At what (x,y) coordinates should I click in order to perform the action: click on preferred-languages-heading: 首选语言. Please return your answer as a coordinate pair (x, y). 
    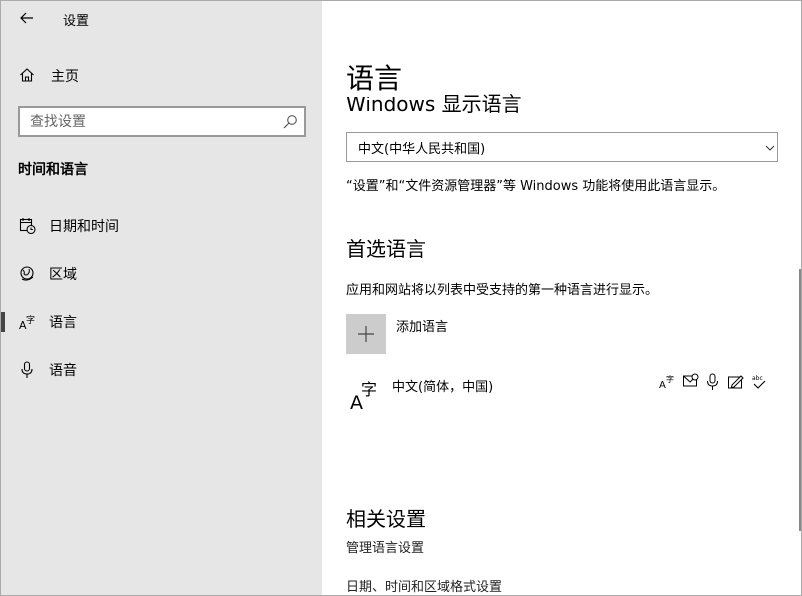
    Looking at the image, I should click on (386, 249).